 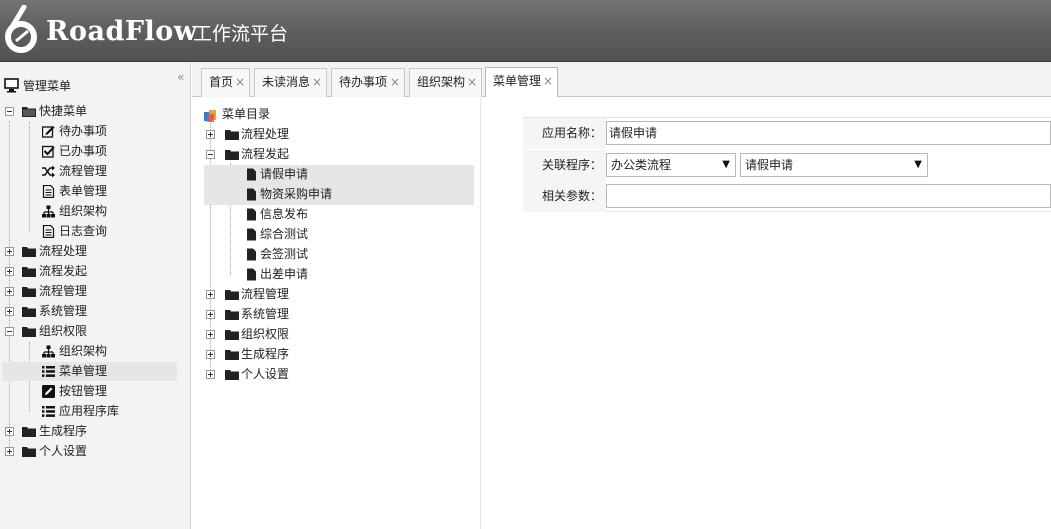 What do you see at coordinates (95, 311) in the screenshot?
I see `sidebar-item-system: 系统管理` at bounding box center [95, 311].